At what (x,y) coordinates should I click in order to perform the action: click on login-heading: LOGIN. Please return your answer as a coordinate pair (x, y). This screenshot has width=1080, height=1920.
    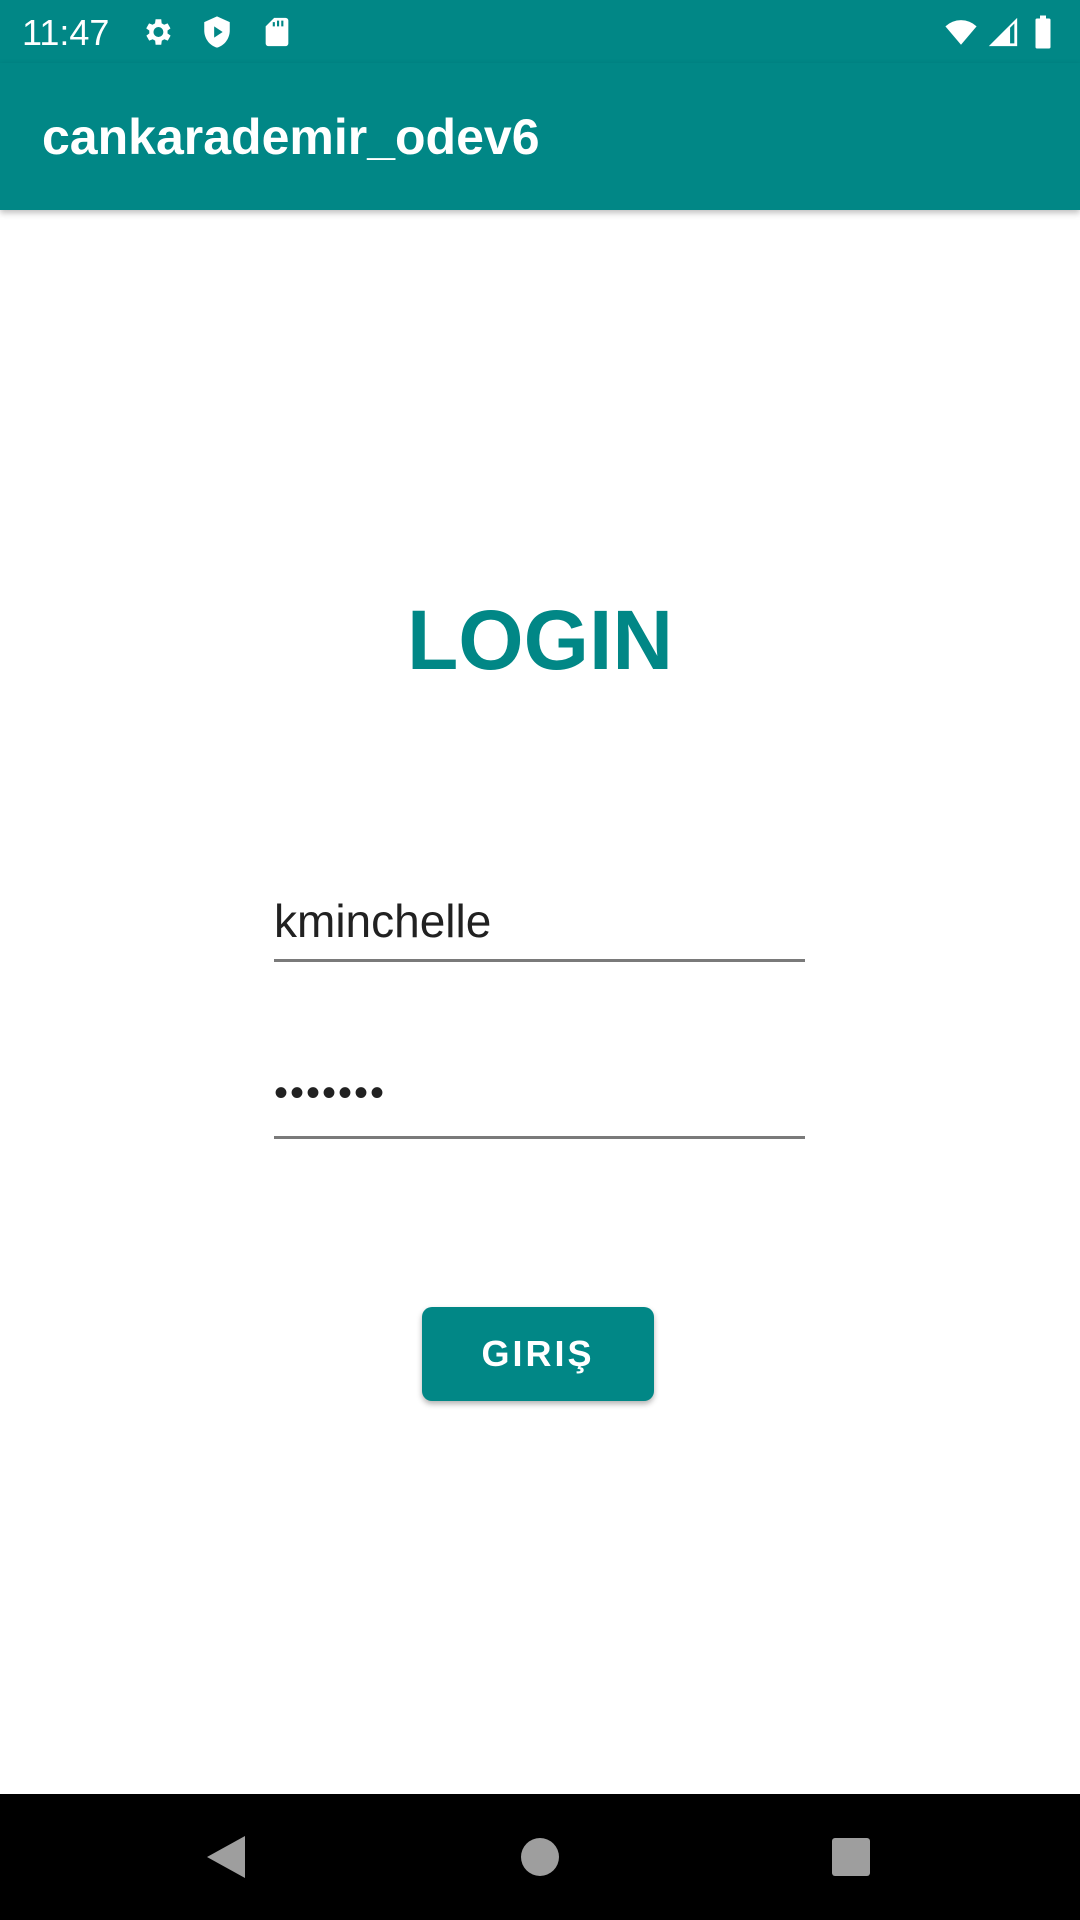
    Looking at the image, I should click on (540, 640).